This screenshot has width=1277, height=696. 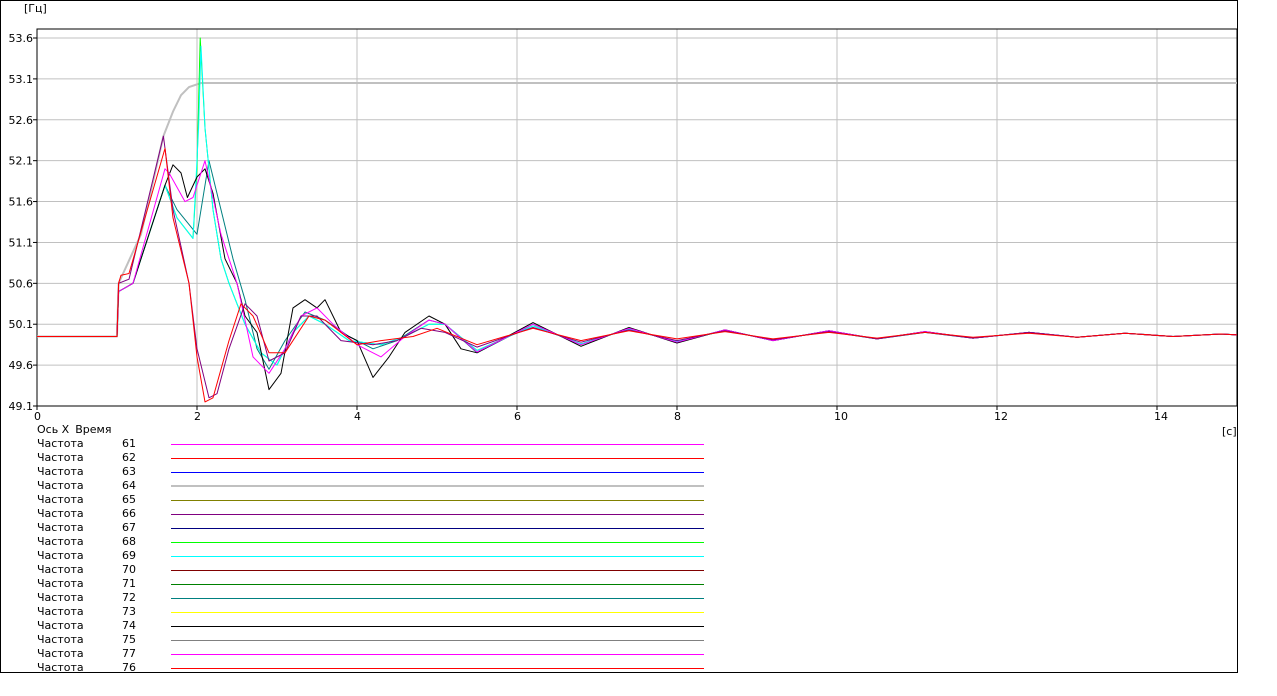 I want to click on legend-item: Частота 74, so click(x=377, y=626).